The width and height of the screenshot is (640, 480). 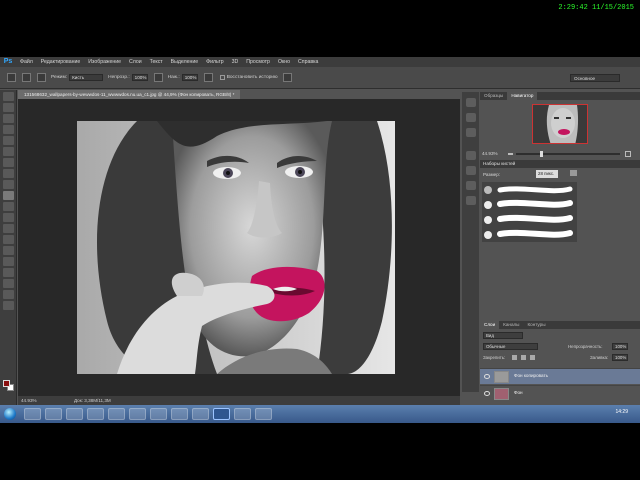 What do you see at coordinates (221, 414) in the screenshot?
I see `taskbar-photoshop-icon` at bounding box center [221, 414].